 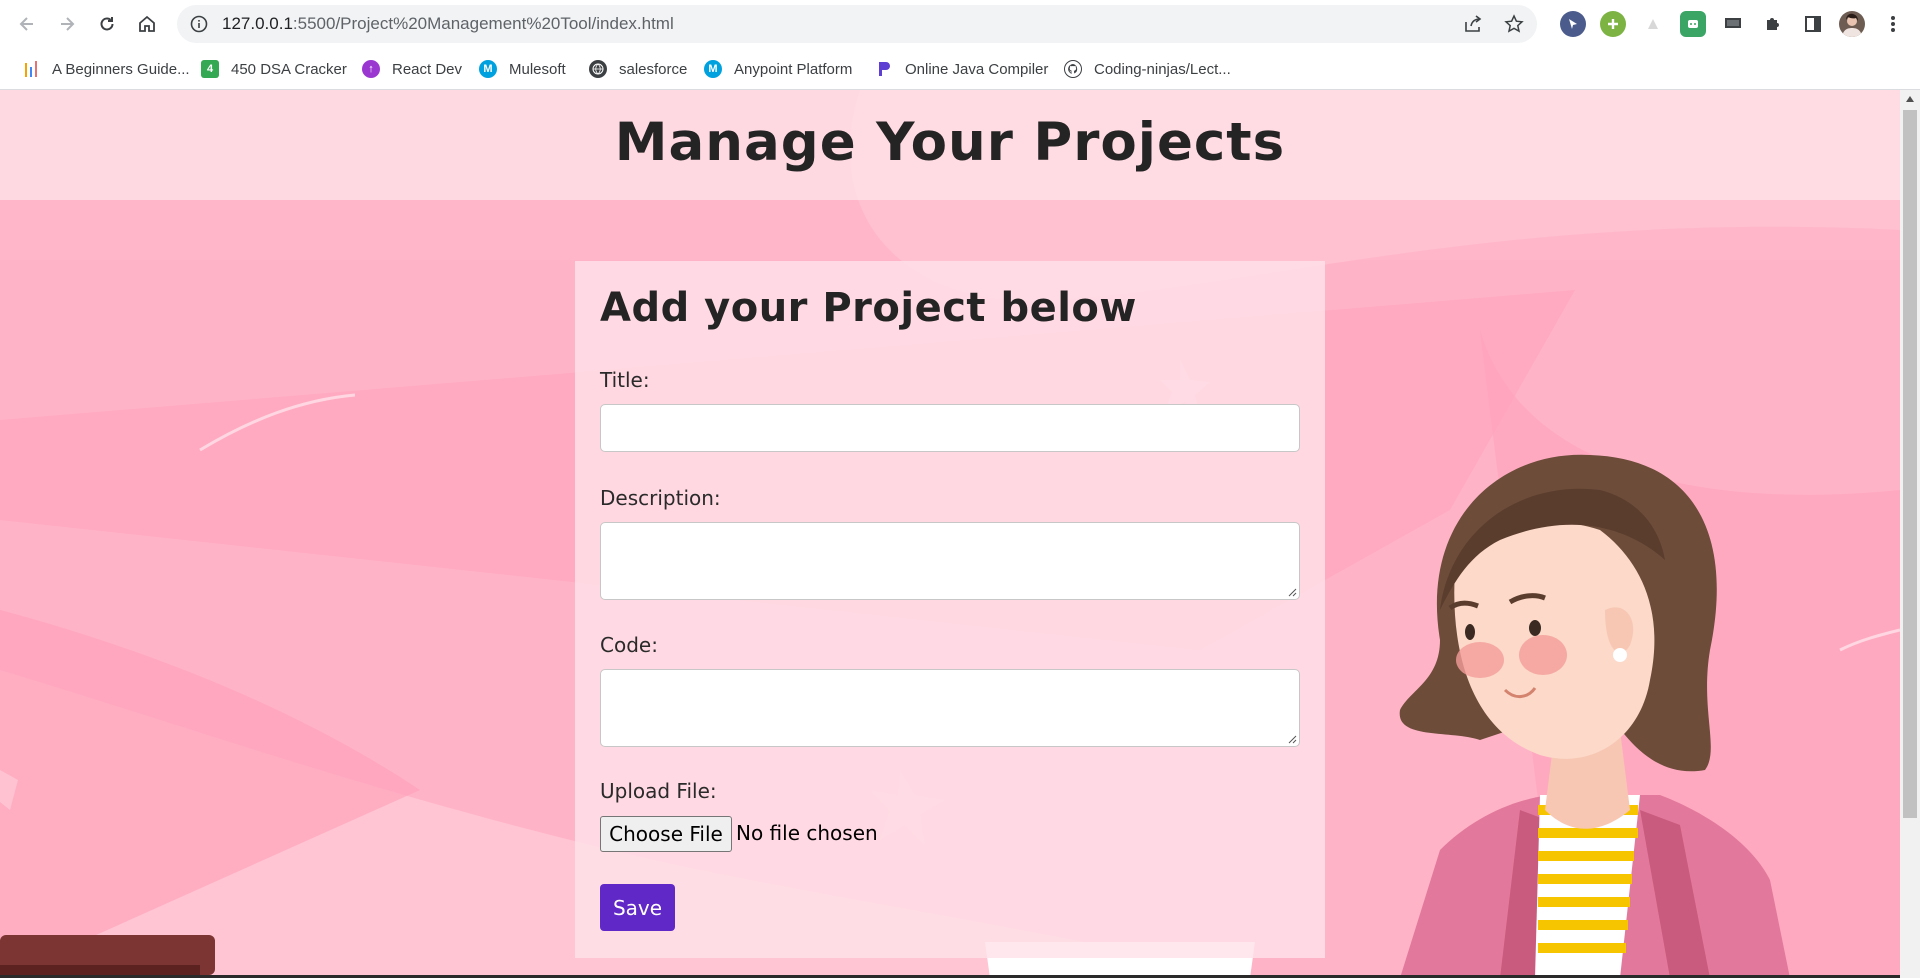 I want to click on home-icon, so click(x=147, y=23).